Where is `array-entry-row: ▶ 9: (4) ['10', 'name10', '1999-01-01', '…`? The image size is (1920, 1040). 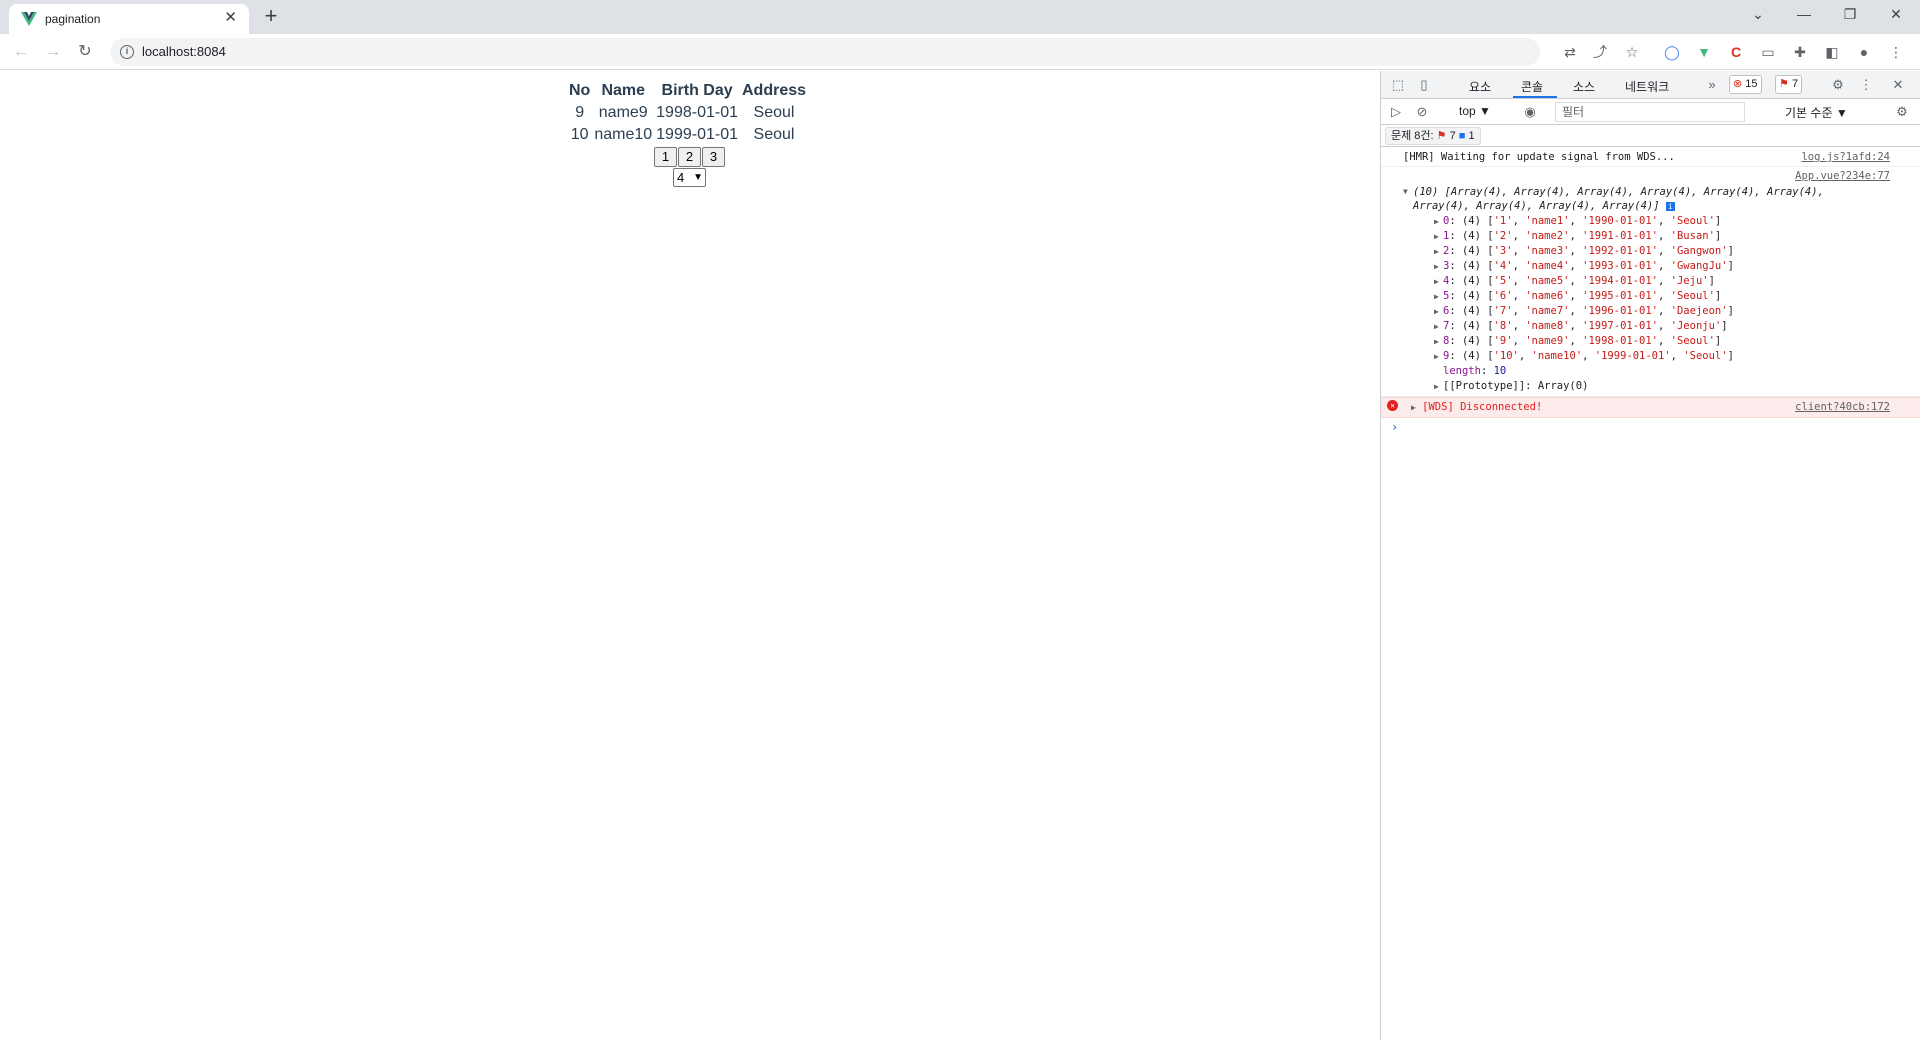
array-entry-row: ▶ 9: (4) ['10', 'name10', '1999-01-01', '… is located at coordinates (1649, 356).